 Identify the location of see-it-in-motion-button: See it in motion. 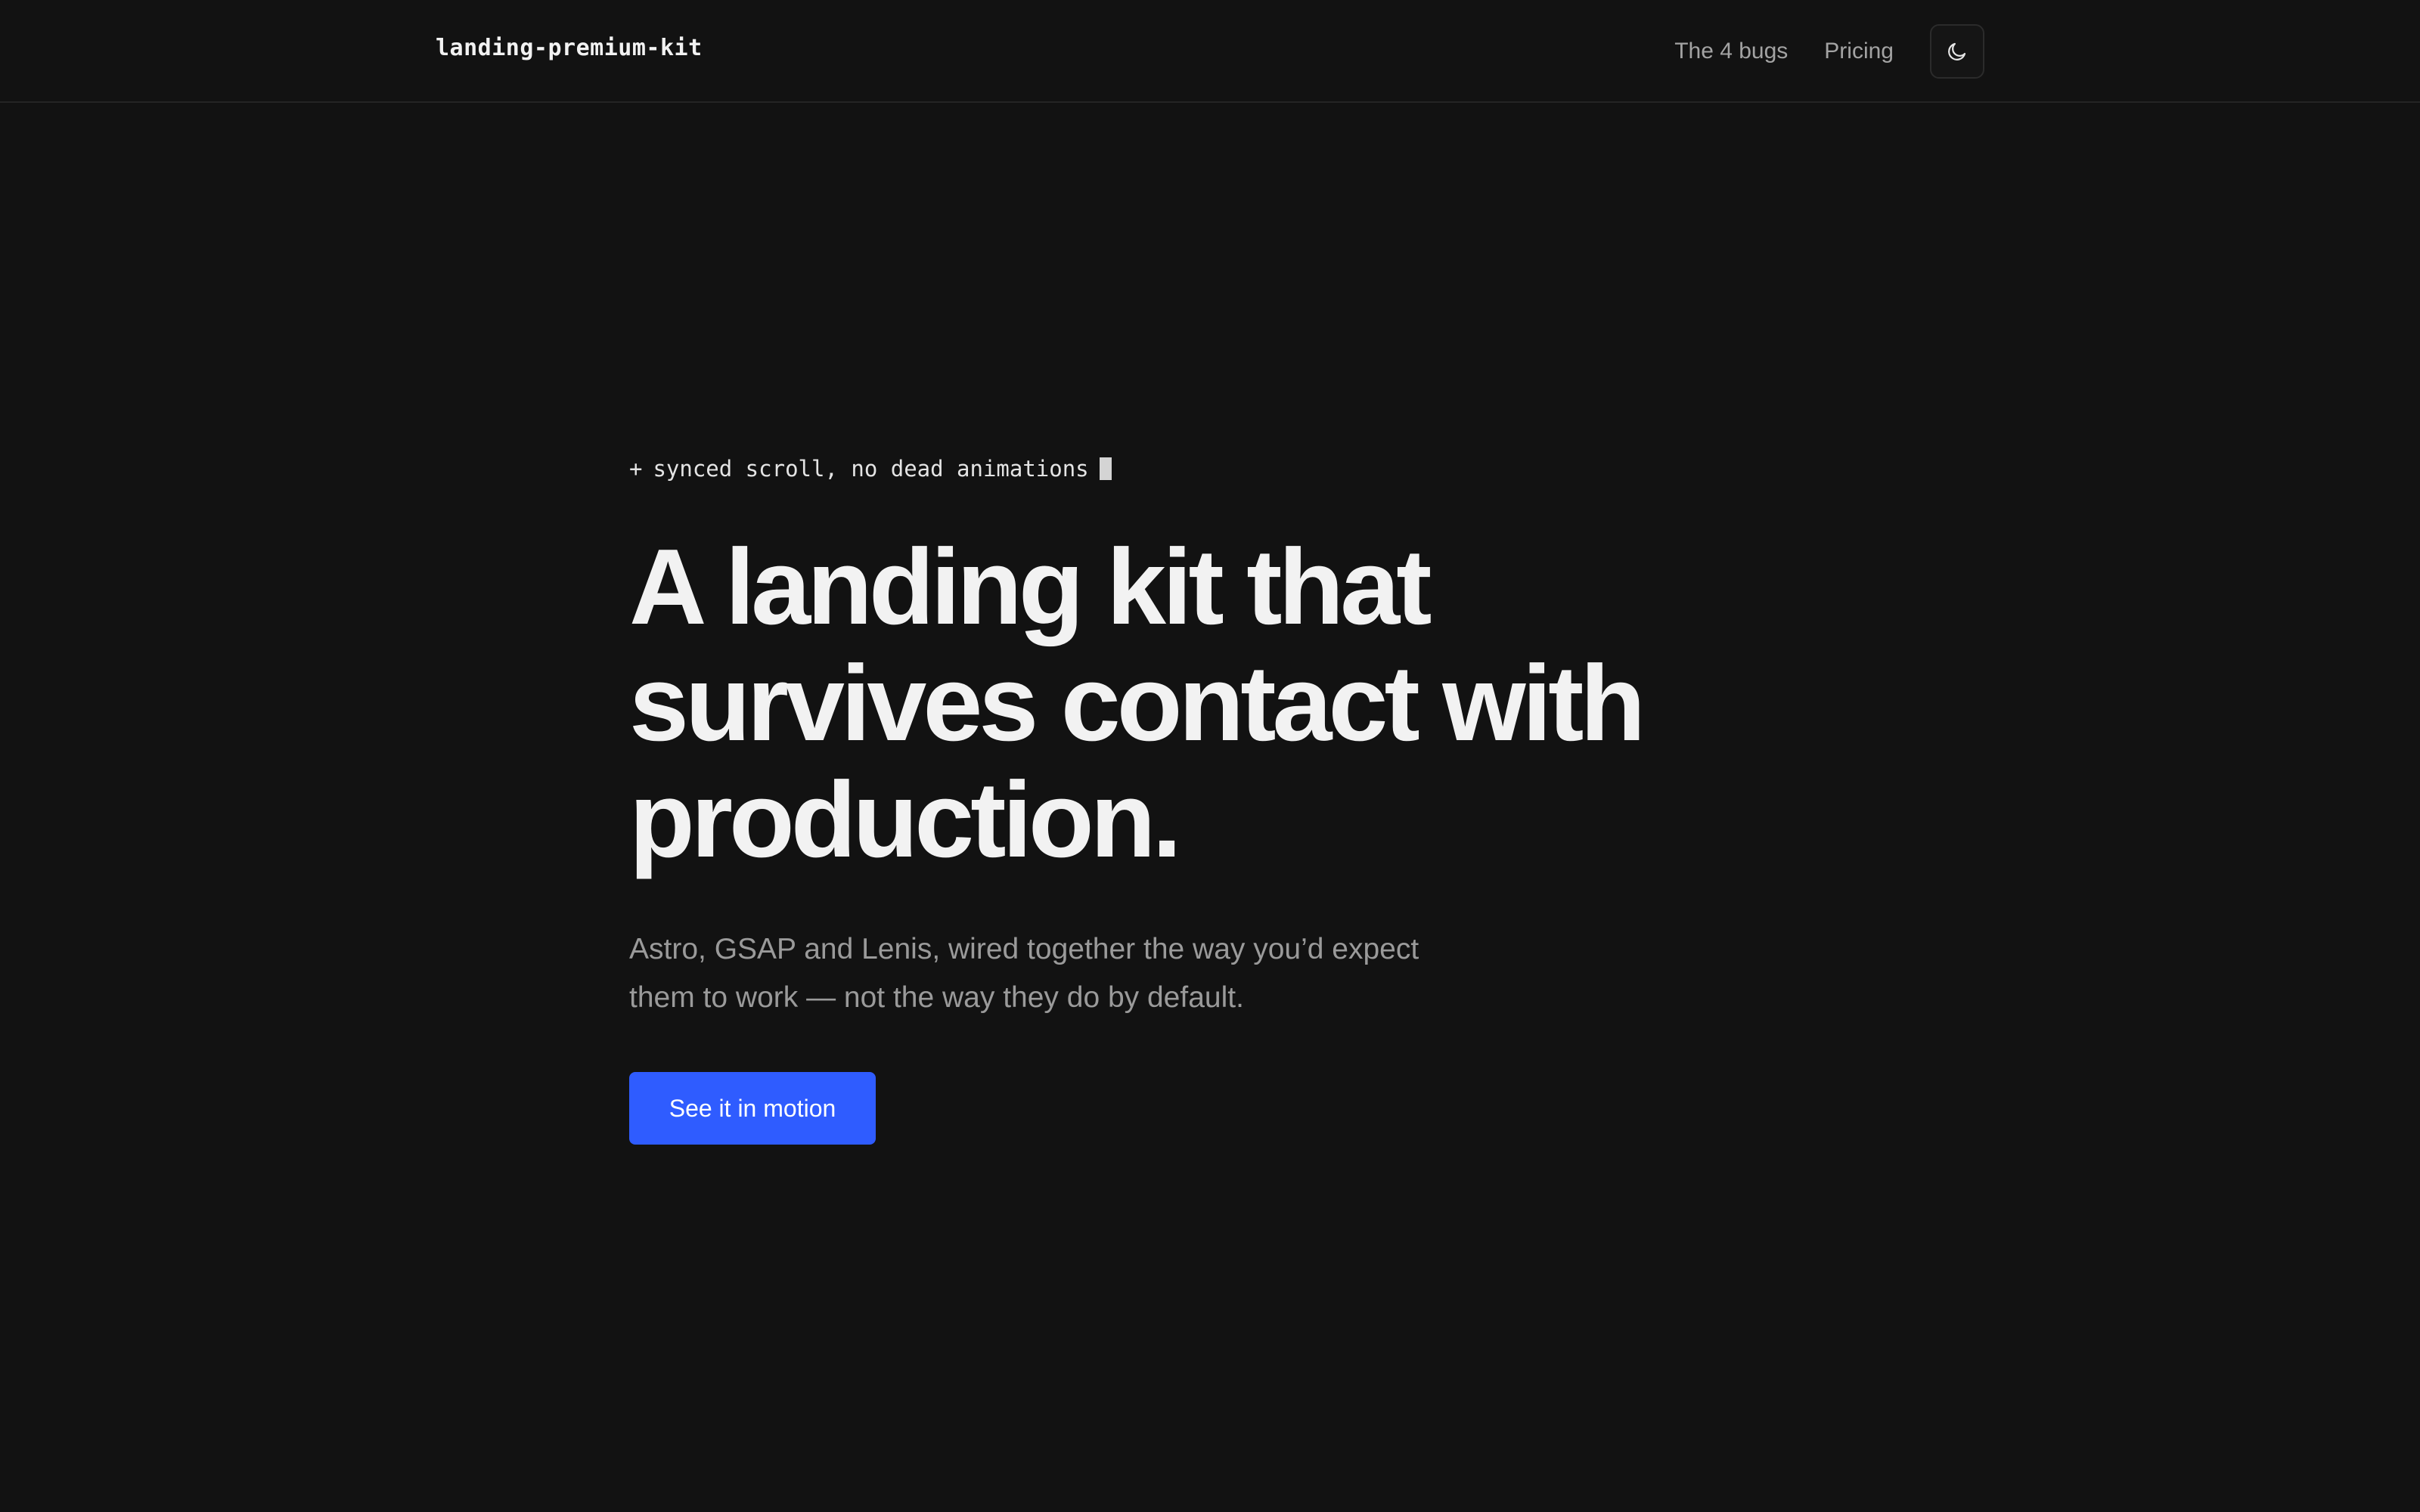
(752, 1108).